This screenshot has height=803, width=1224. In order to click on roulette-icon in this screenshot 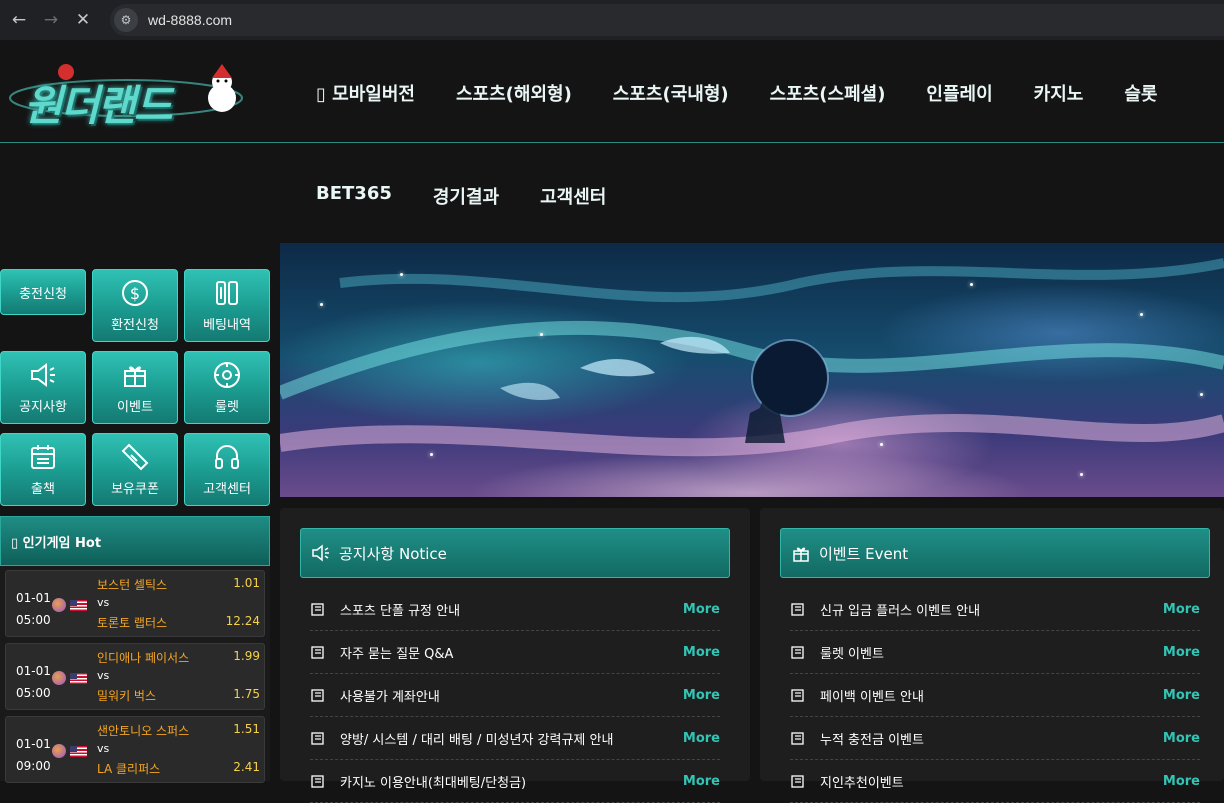, I will do `click(227, 375)`.